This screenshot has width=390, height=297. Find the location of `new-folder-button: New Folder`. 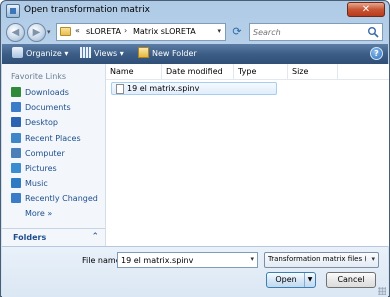

new-folder-button: New Folder is located at coordinates (167, 54).